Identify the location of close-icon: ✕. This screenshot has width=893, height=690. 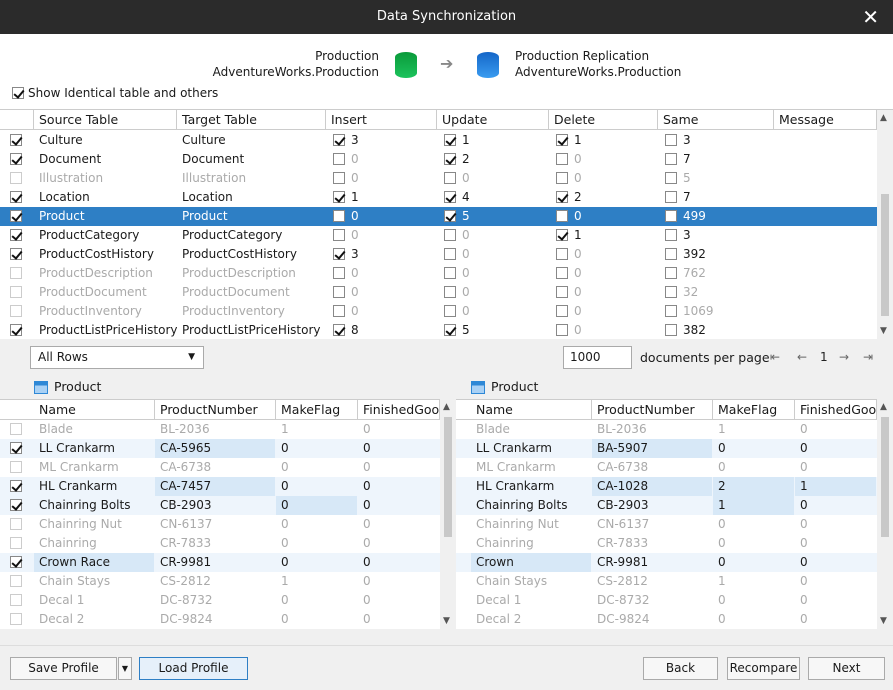
(870, 17).